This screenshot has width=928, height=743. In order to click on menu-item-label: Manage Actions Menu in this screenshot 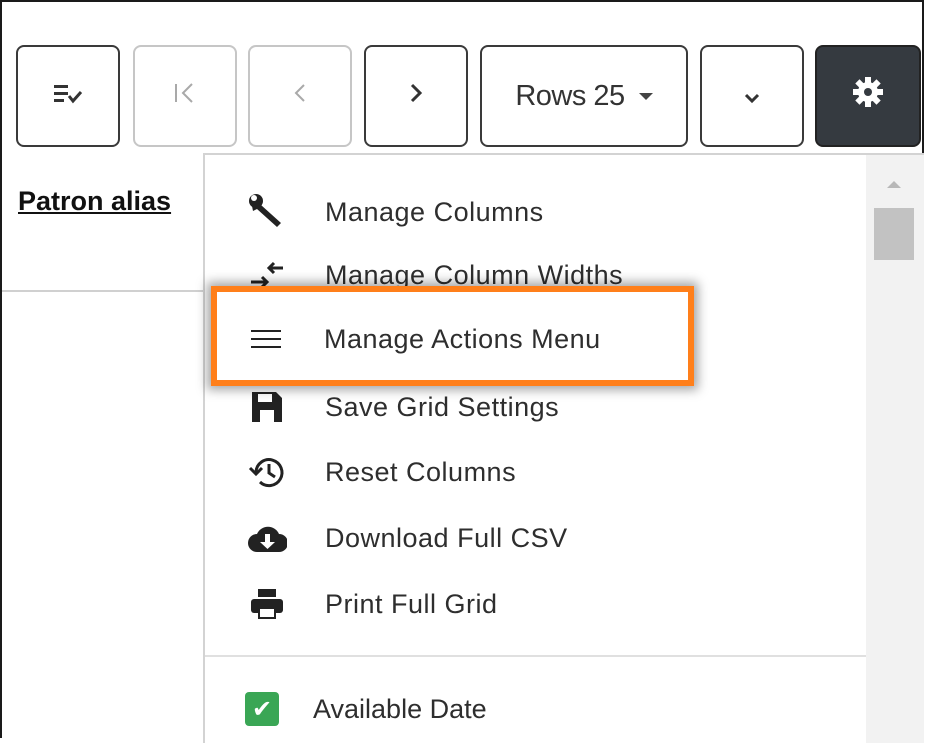, I will do `click(462, 338)`.